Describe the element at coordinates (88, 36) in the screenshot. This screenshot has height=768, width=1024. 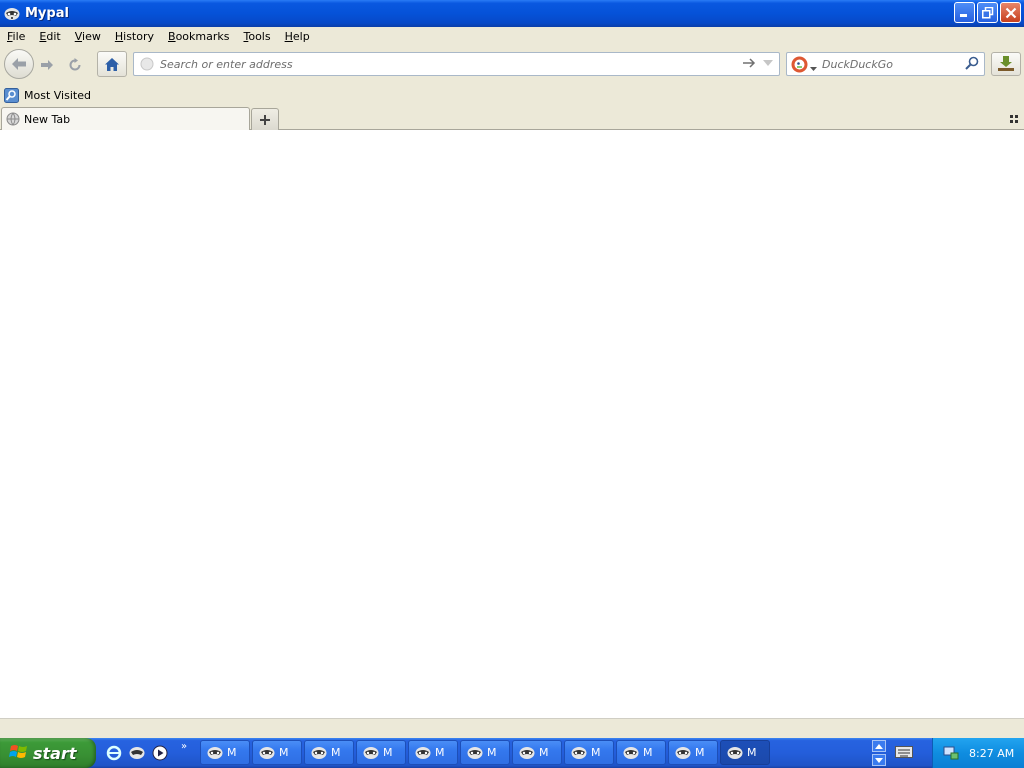
I see `menu-view: View` at that location.